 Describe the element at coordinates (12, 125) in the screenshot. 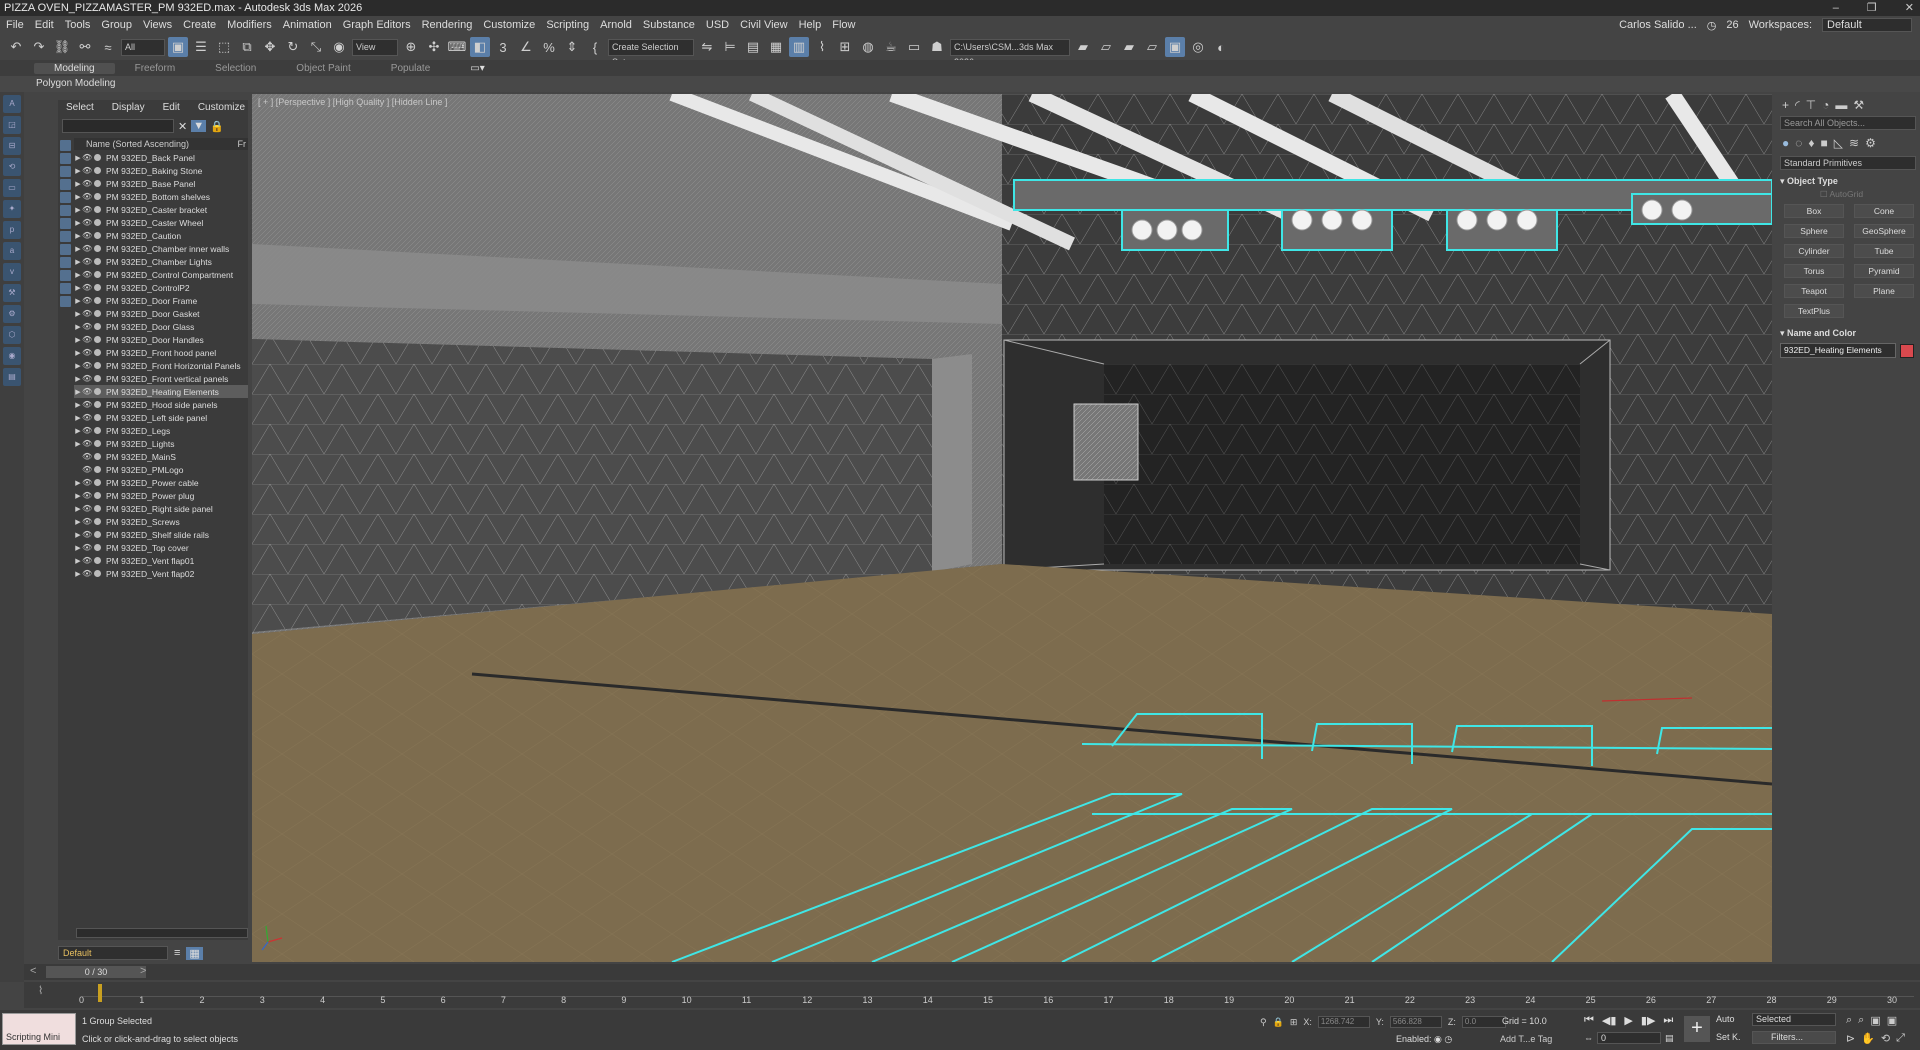

I see `modify-icon: ◲` at that location.